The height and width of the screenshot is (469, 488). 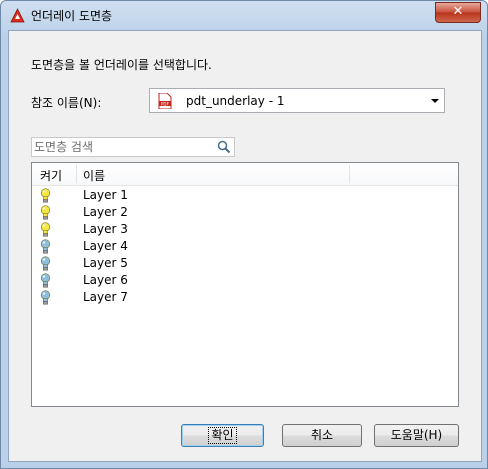 What do you see at coordinates (245, 195) in the screenshot?
I see `table-row: Layer 1` at bounding box center [245, 195].